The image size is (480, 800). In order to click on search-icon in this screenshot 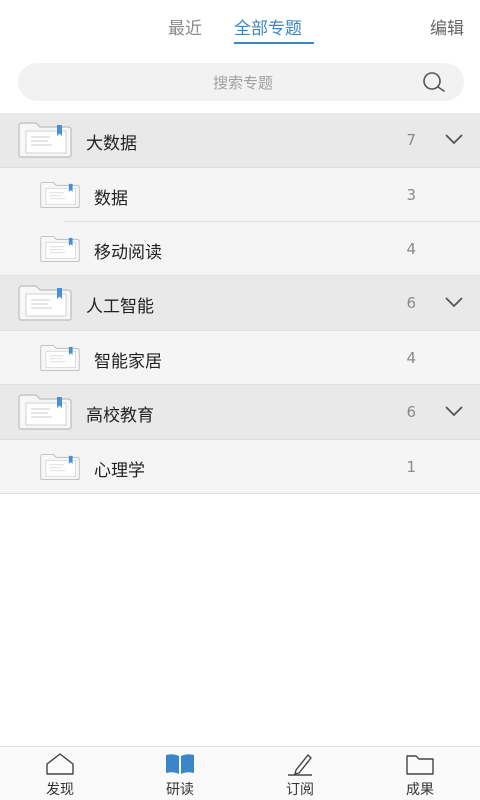, I will do `click(434, 83)`.